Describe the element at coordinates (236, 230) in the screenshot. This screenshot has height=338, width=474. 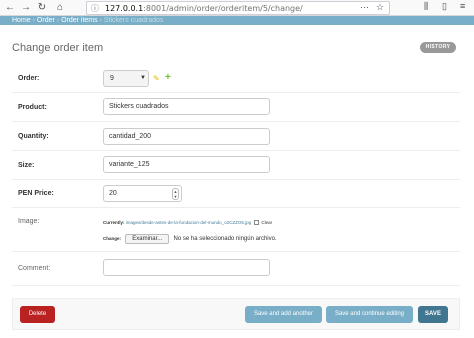
I see `form-row-image: Image:` at that location.